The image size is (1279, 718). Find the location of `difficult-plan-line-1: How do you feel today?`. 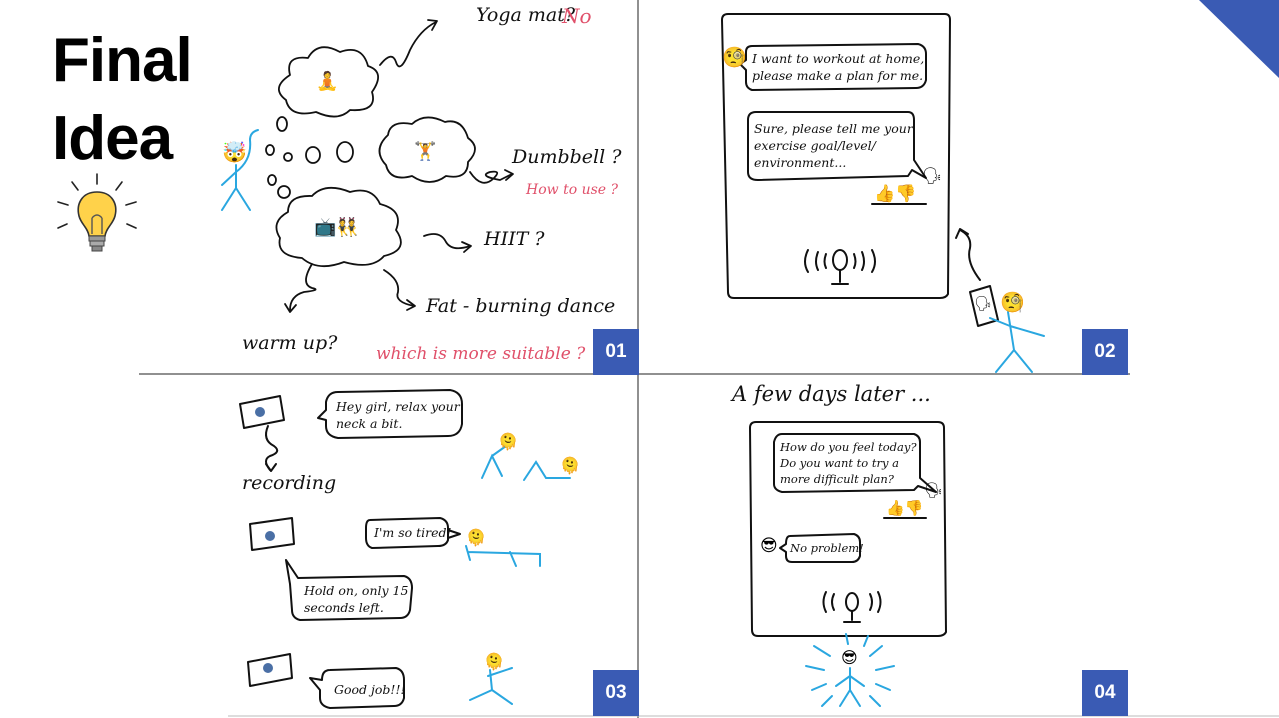

difficult-plan-line-1: How do you feel today? is located at coordinates (848, 447).